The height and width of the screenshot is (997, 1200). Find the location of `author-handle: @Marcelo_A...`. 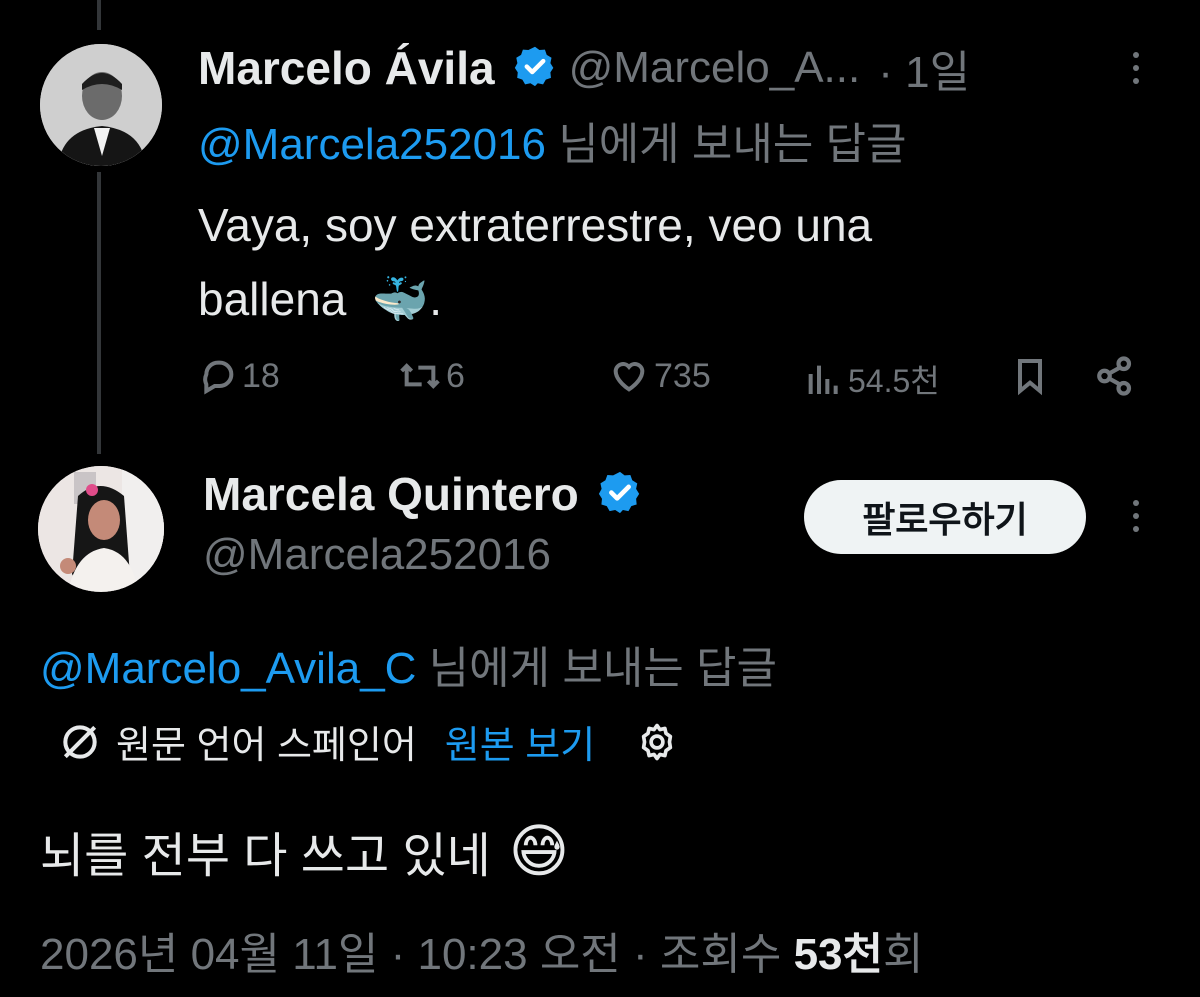

author-handle: @Marcelo_A... is located at coordinates (715, 68).